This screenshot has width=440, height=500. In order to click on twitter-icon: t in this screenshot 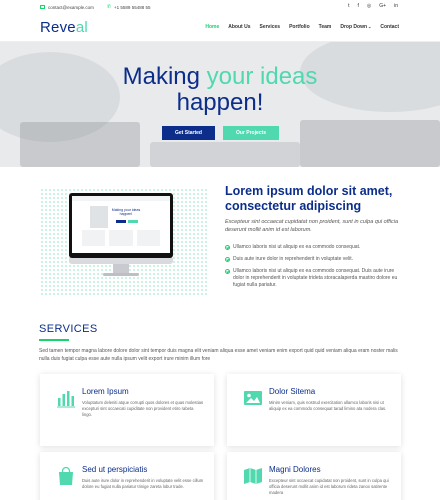, I will do `click(348, 6)`.